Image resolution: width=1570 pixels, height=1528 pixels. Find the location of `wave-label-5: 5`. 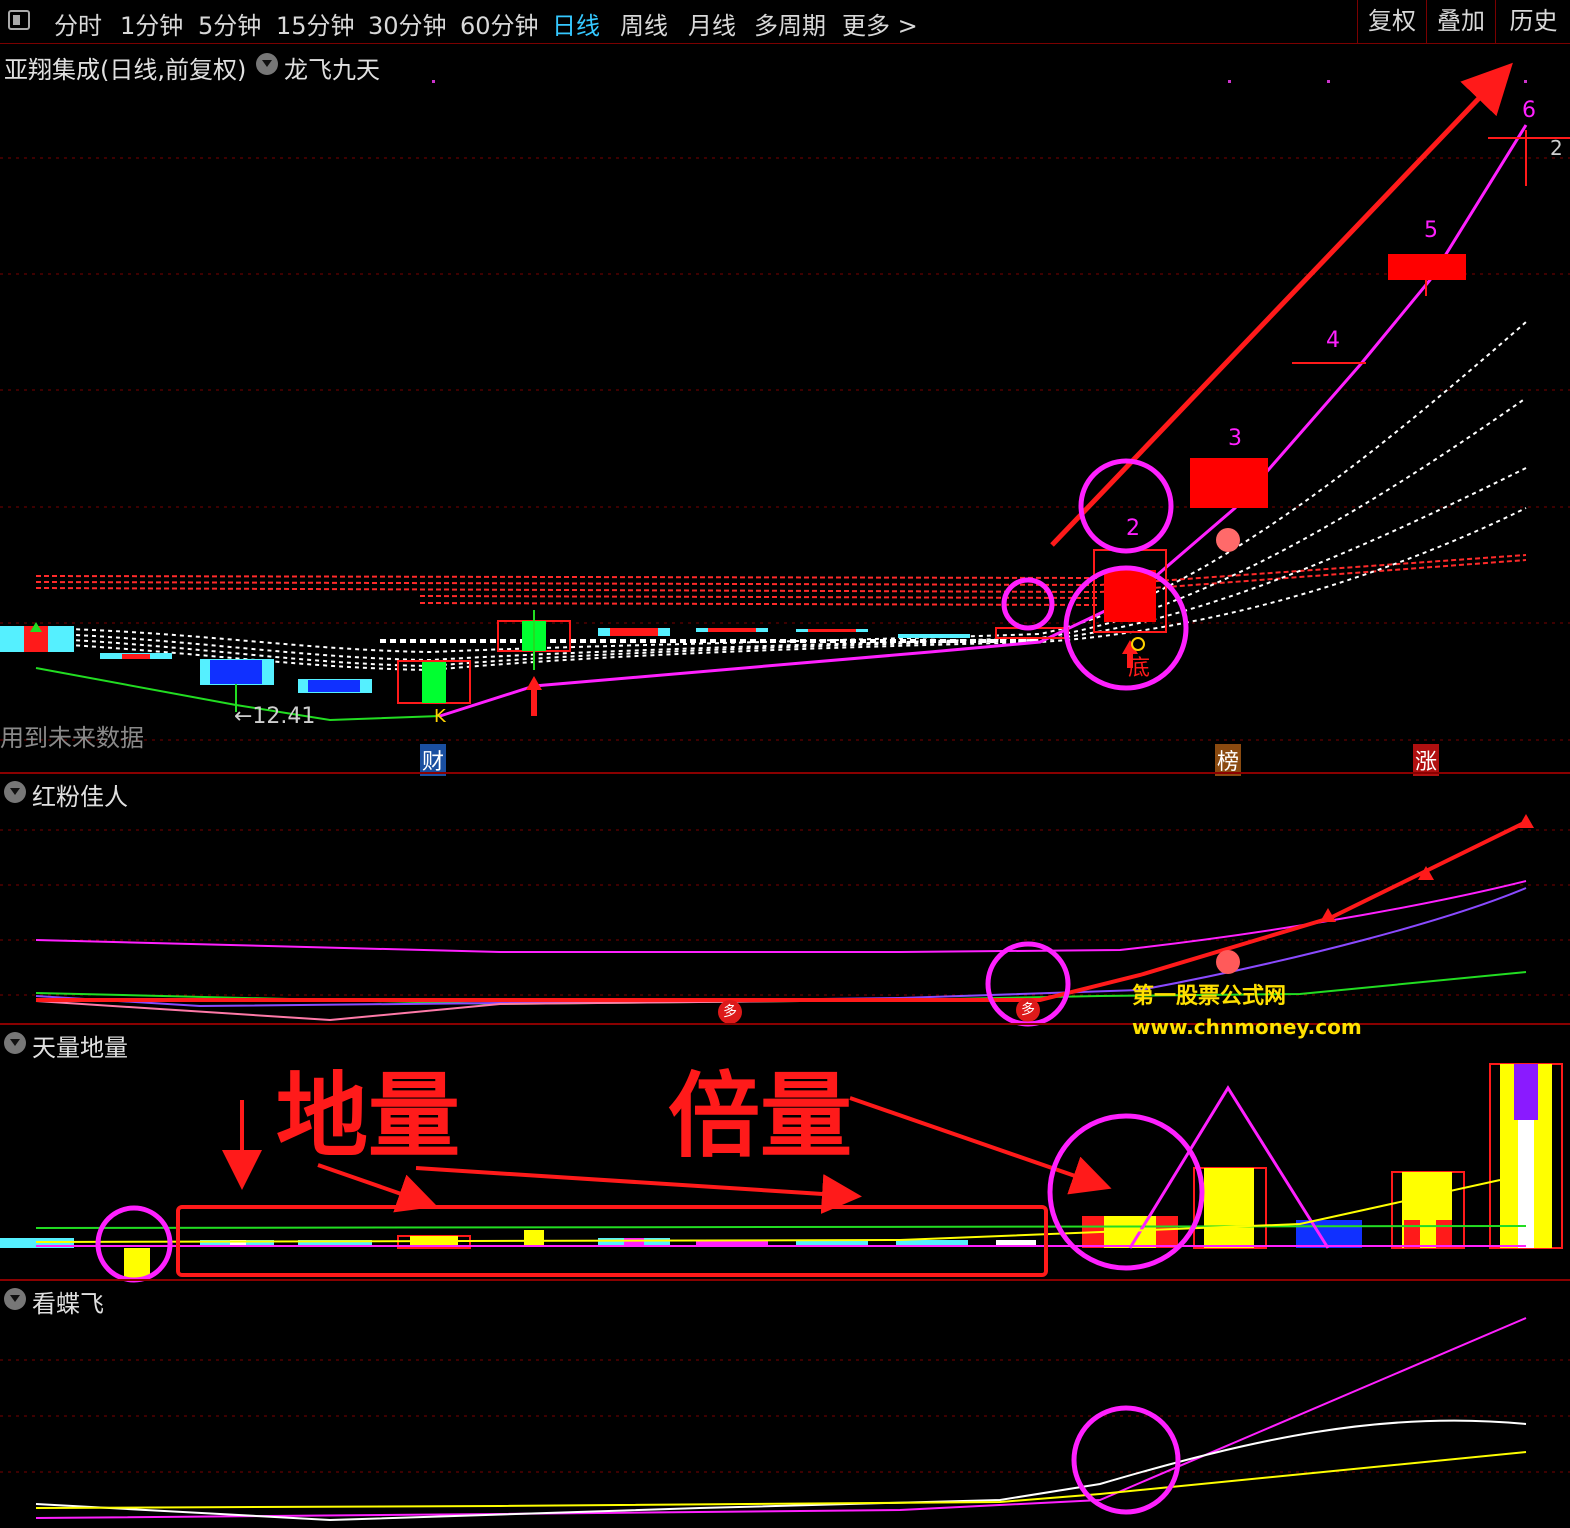

wave-label-5: 5 is located at coordinates (1431, 230).